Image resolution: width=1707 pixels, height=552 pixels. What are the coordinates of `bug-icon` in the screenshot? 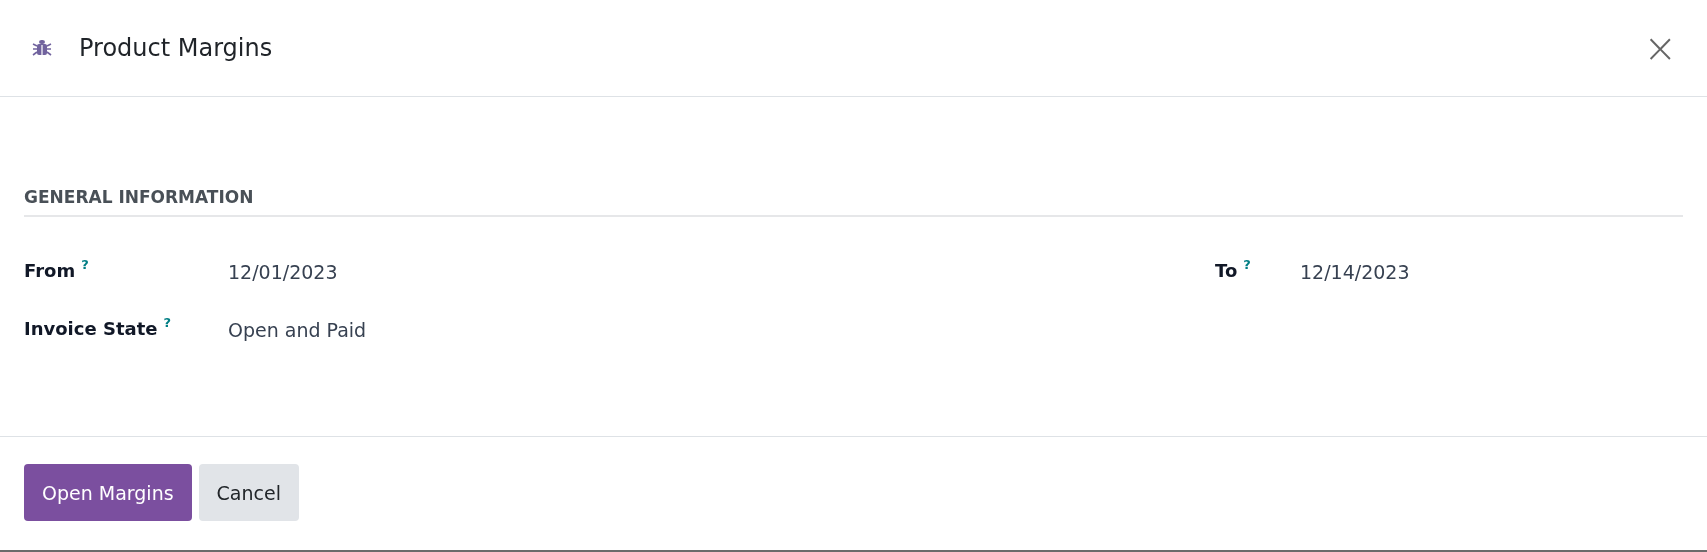 It's located at (42, 48).